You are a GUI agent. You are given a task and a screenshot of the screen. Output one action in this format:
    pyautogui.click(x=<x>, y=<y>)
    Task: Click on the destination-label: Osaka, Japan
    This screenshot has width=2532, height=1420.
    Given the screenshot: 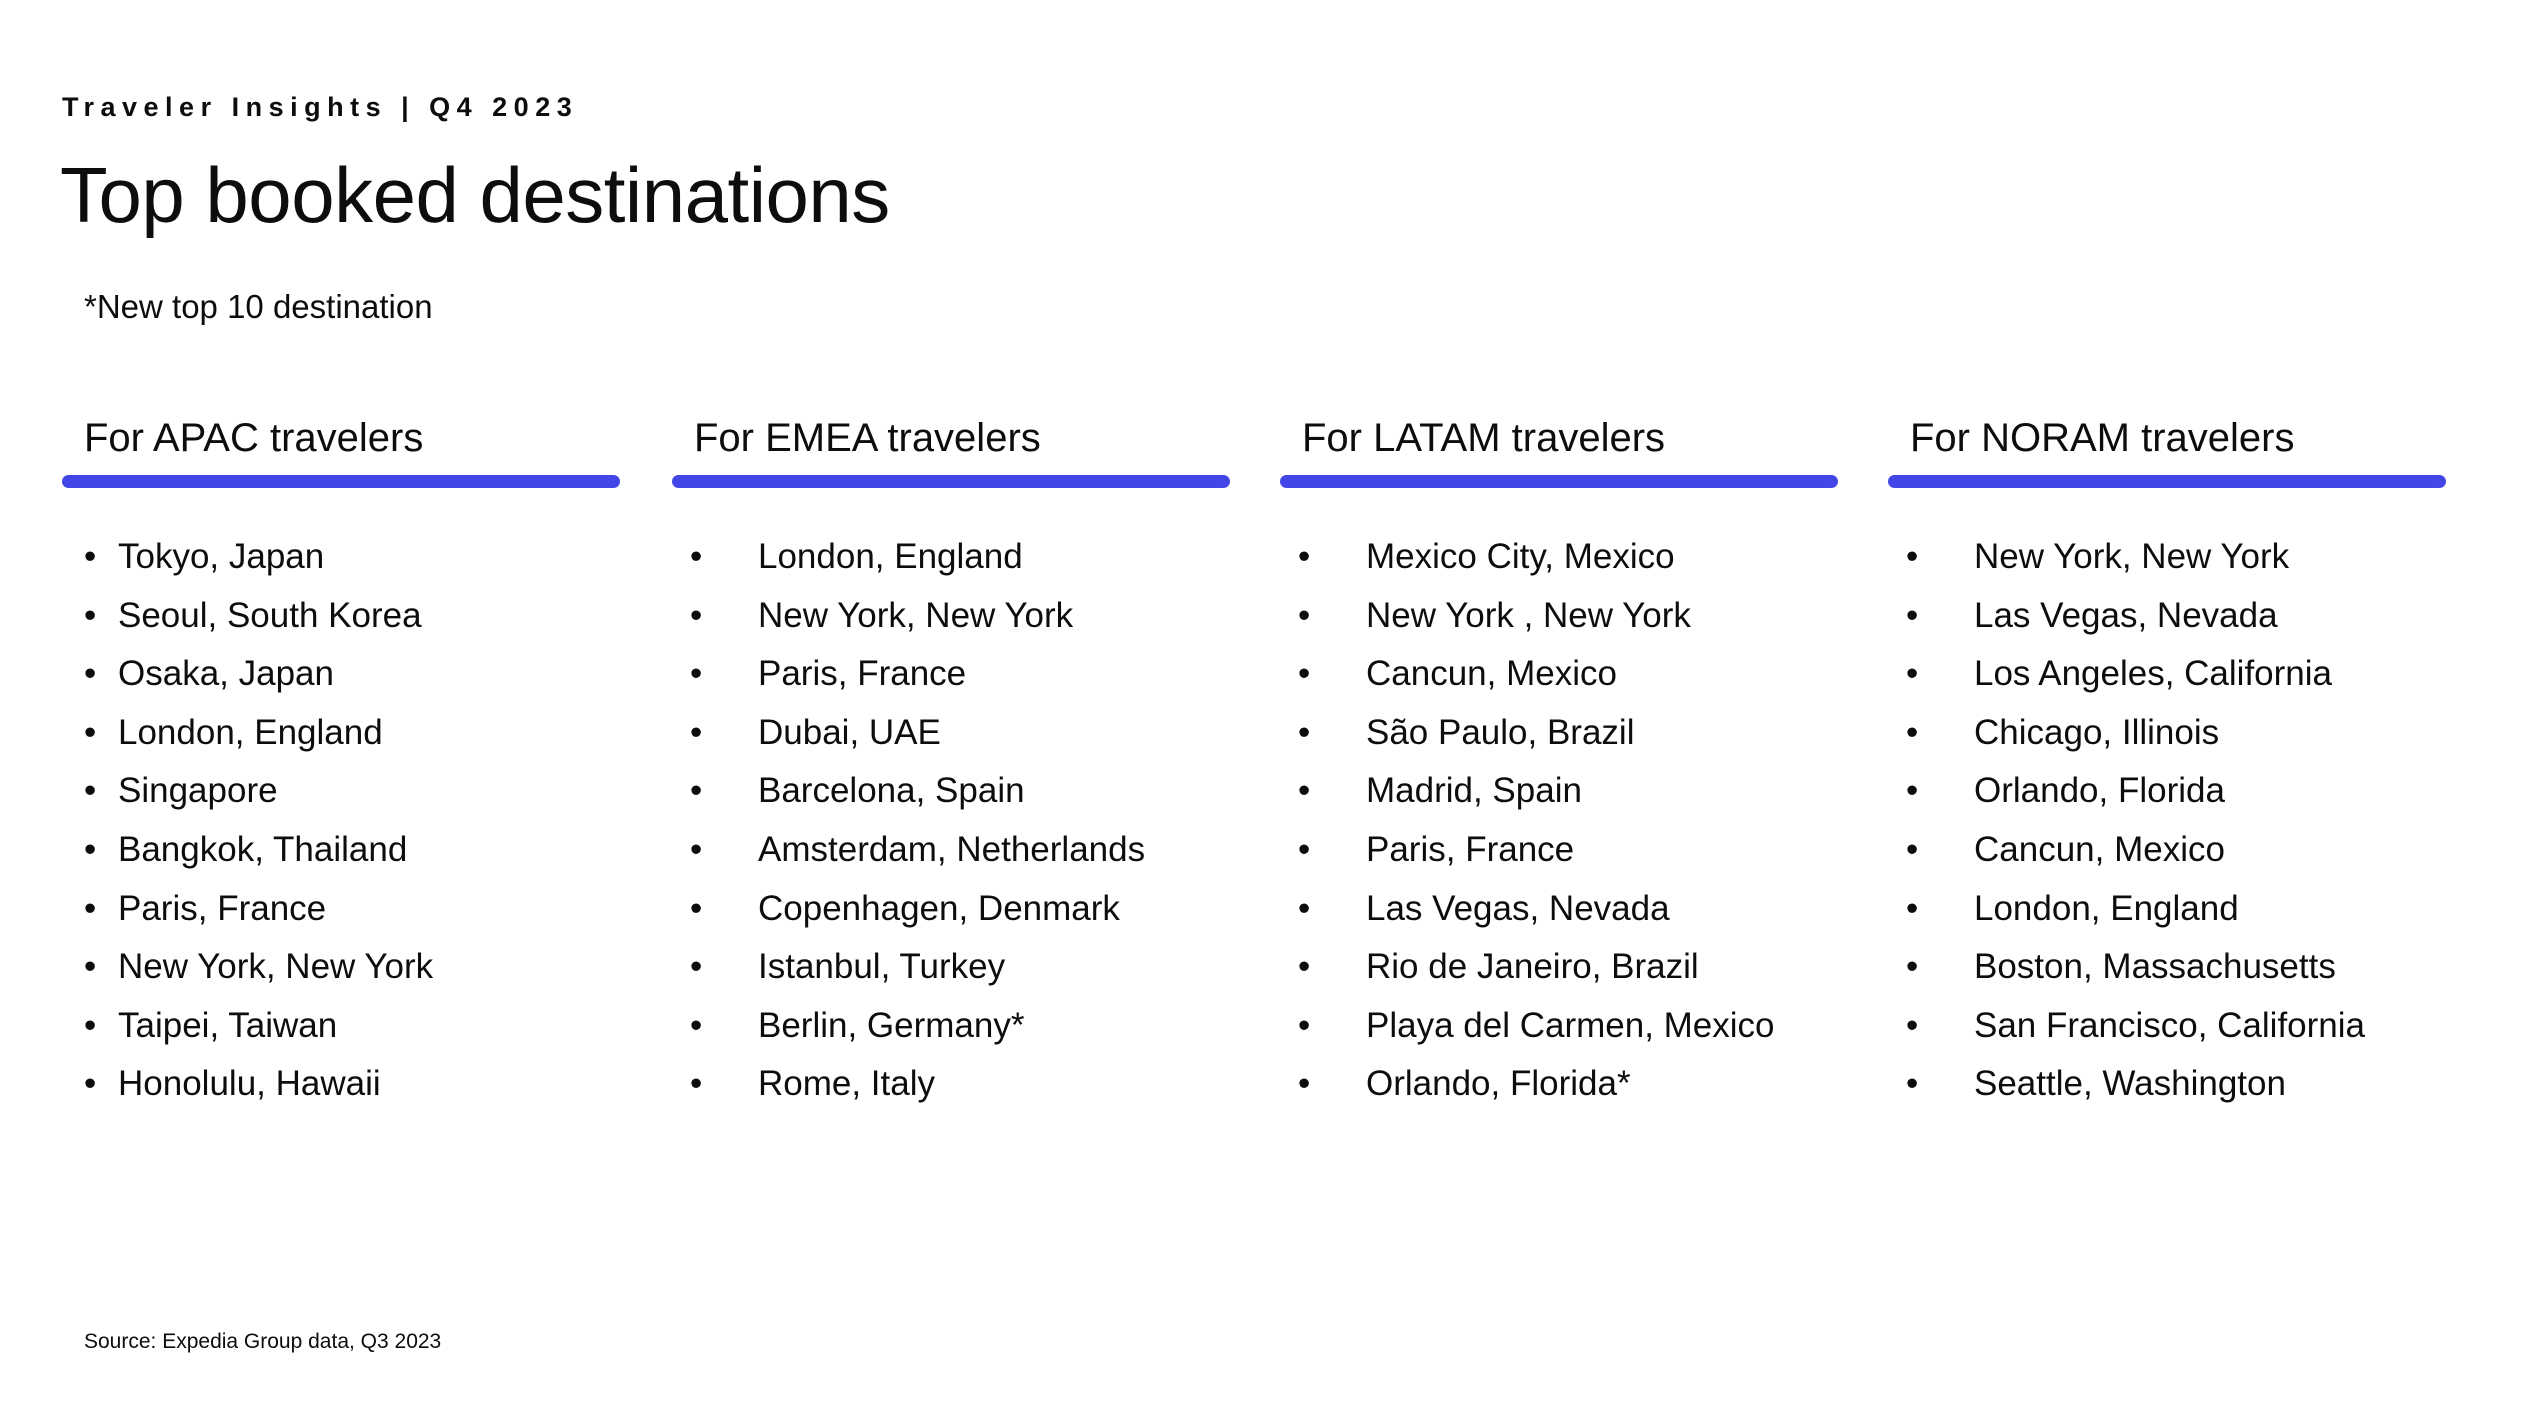 What is the action you would take?
    pyautogui.click(x=226, y=674)
    